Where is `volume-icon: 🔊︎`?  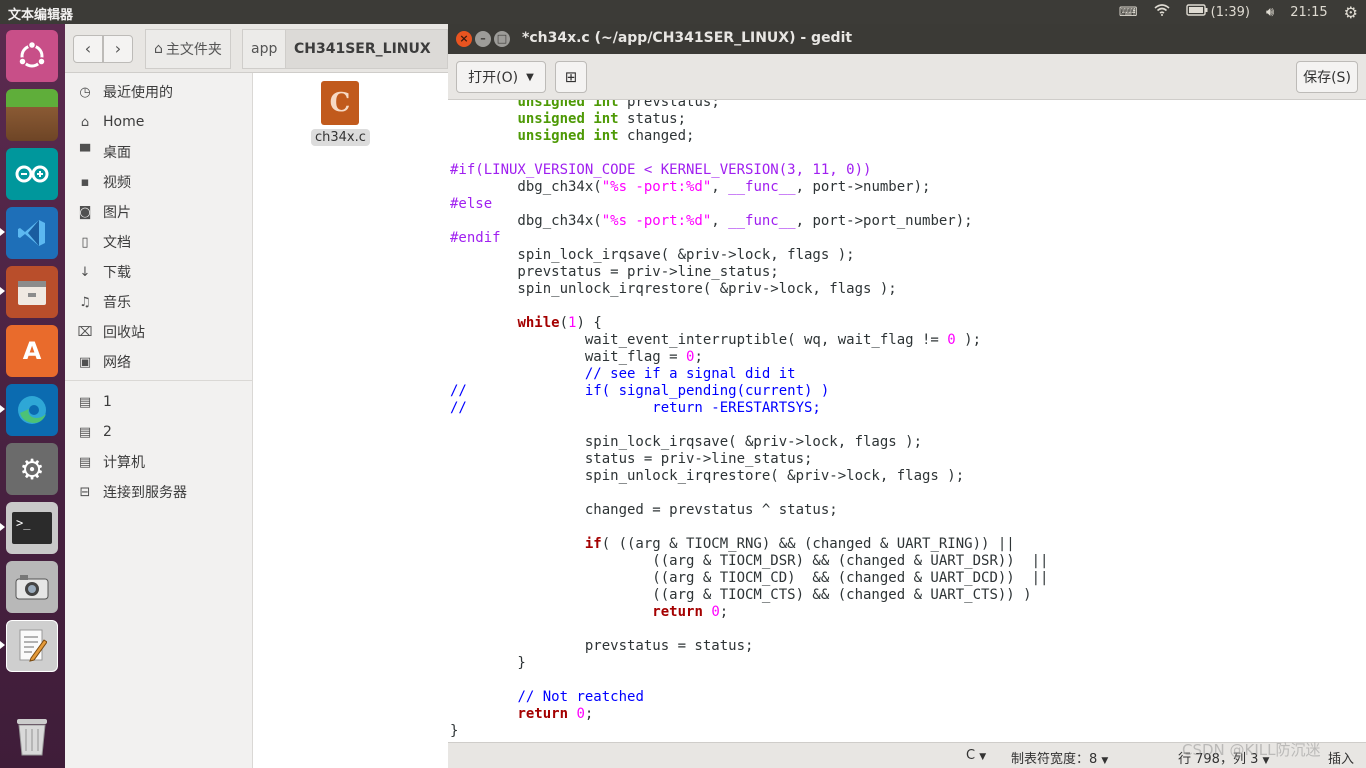
volume-icon: 🔊︎ is located at coordinates (1270, 12).